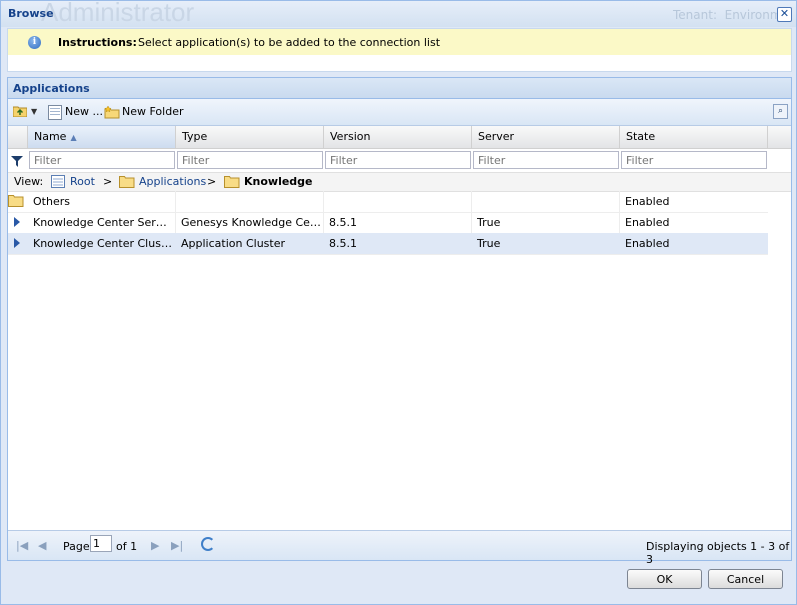  I want to click on column-header-server: Server, so click(546, 137).